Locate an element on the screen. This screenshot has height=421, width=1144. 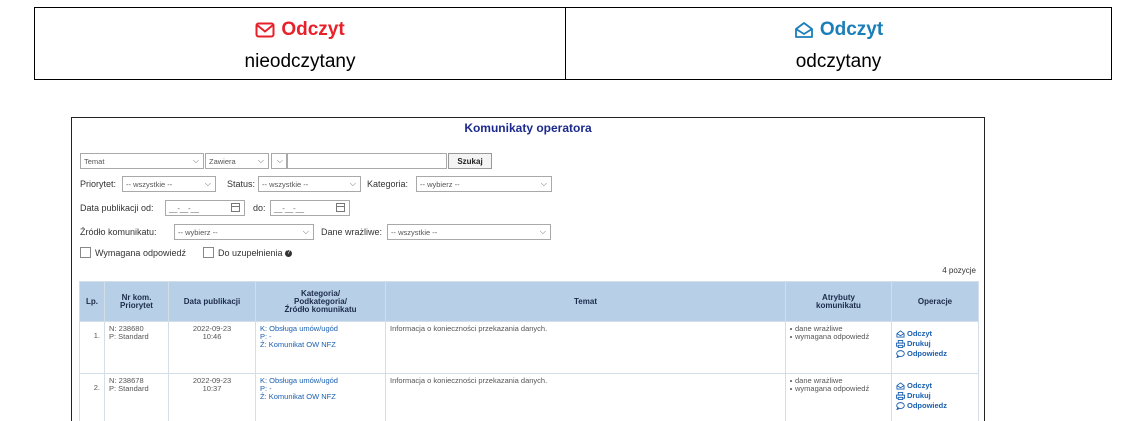
row-date: 2022-09-23 10:37 is located at coordinates (212, 397).